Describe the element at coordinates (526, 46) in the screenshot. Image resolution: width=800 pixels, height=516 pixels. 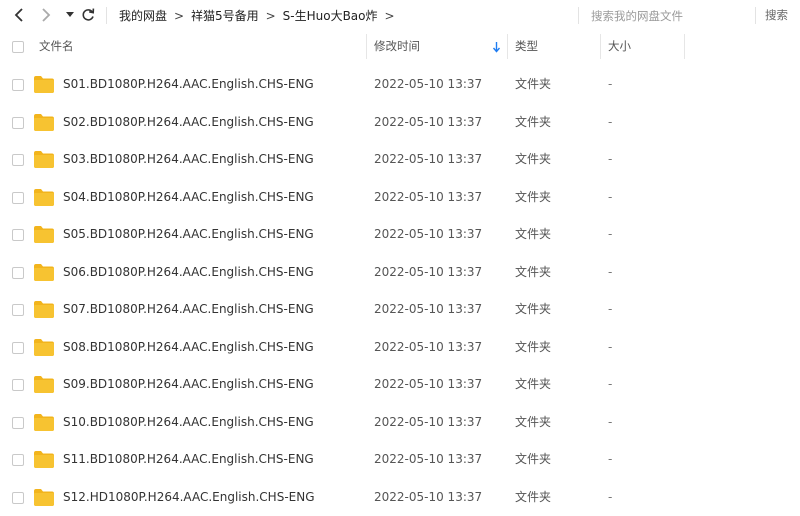
I see `column-header-type: 类型` at that location.